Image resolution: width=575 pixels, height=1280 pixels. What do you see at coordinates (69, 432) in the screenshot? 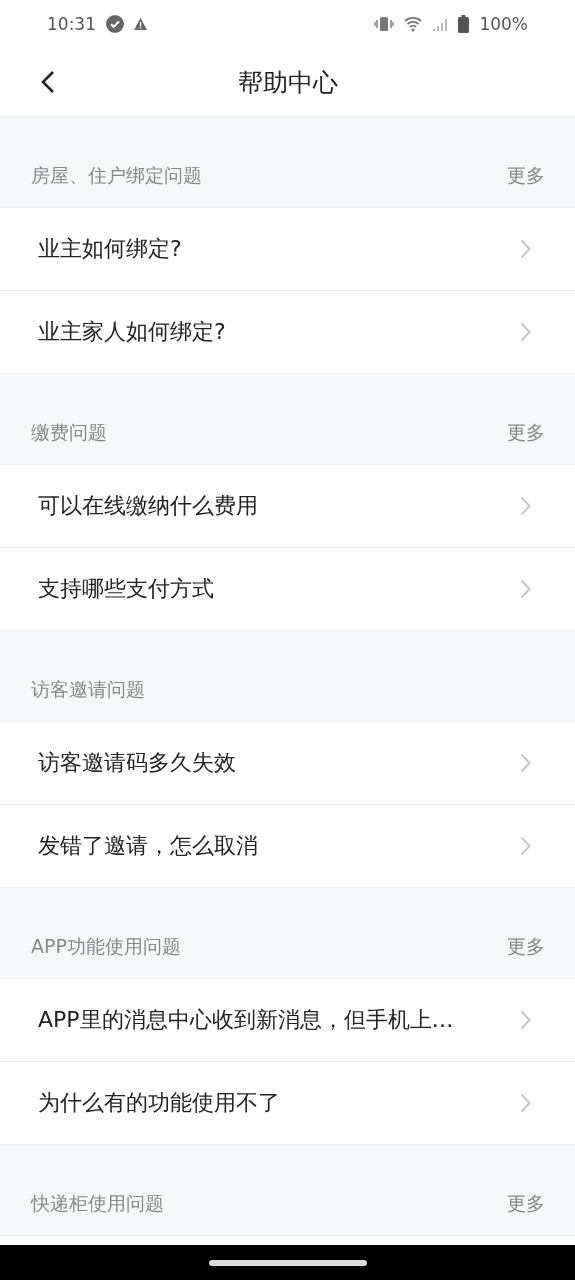
I see `section-title: 缴费问题` at bounding box center [69, 432].